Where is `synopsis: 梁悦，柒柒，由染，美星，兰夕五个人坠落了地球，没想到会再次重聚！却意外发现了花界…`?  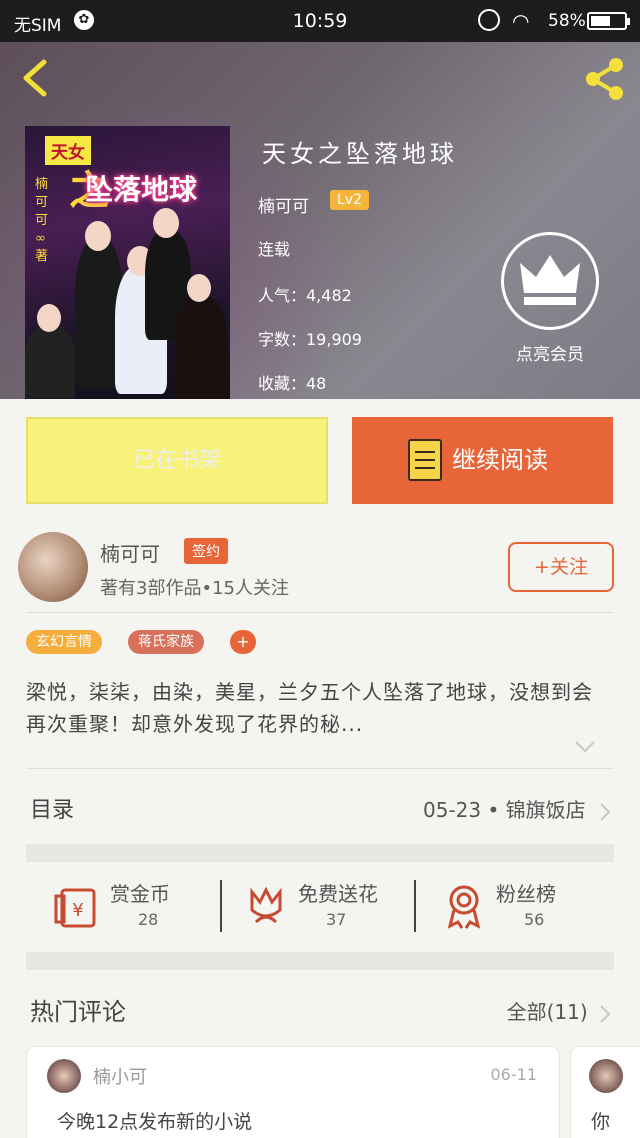
synopsis: 梁悦，柒柒，由染，美星，兰夕五个人坠落了地球，没想到会再次重聚！却意外发现了花界… is located at coordinates (316, 708).